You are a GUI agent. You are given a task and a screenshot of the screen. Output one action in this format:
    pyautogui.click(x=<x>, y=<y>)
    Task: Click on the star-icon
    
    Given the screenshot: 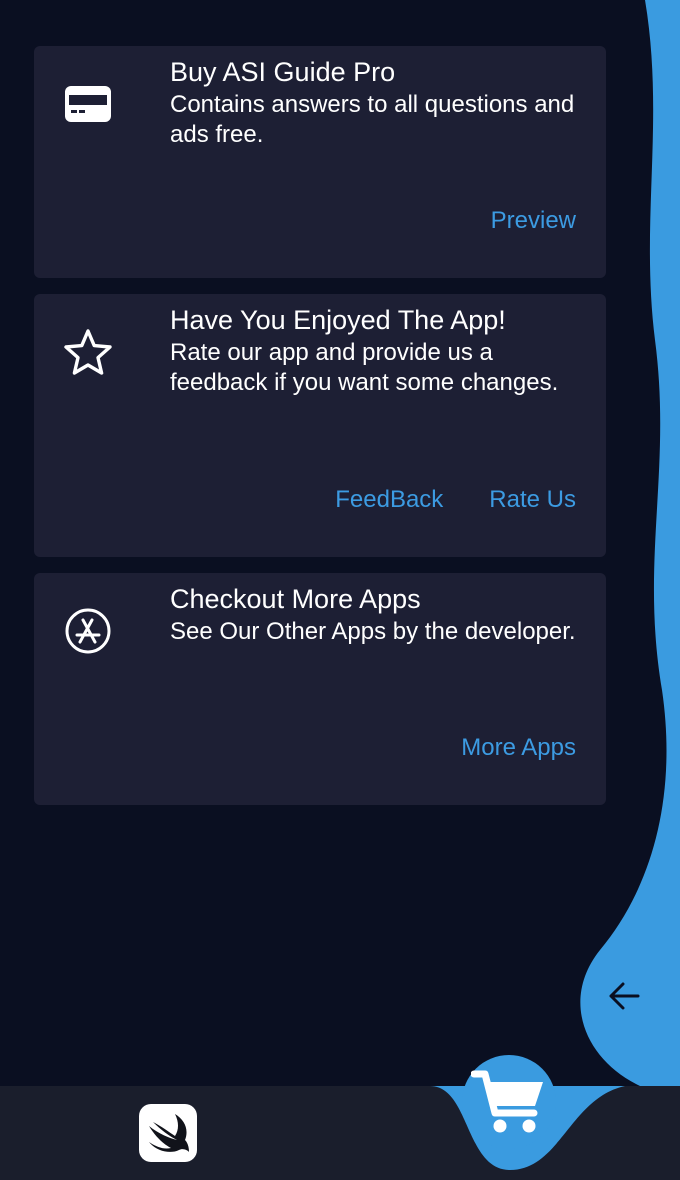 What is the action you would take?
    pyautogui.click(x=88, y=352)
    